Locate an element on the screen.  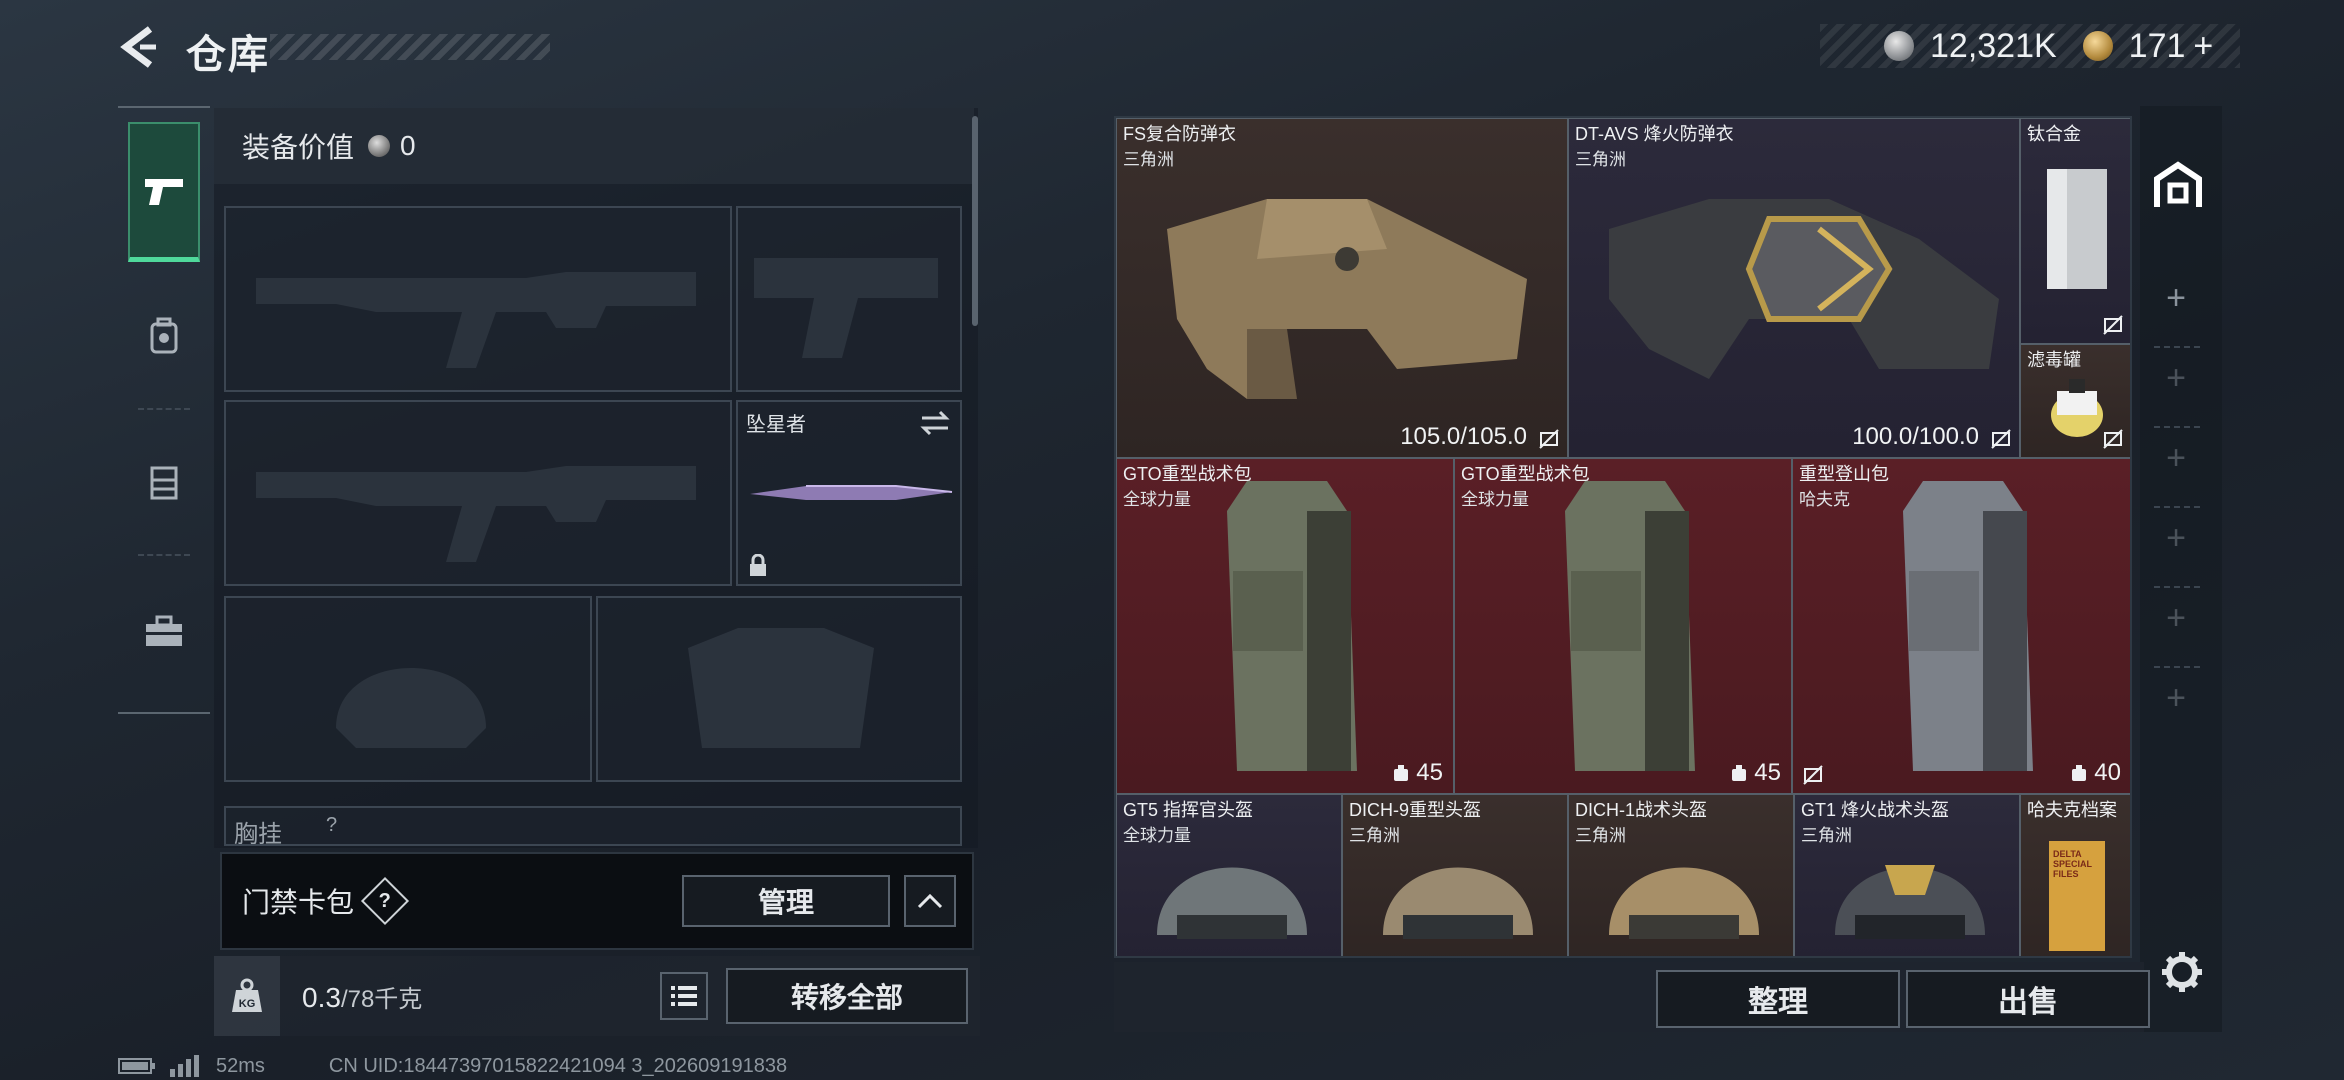
storage-item-fs-armor: FS复合防弹衣 三角洲 105.0/105.0 is located at coordinates (1342, 288).